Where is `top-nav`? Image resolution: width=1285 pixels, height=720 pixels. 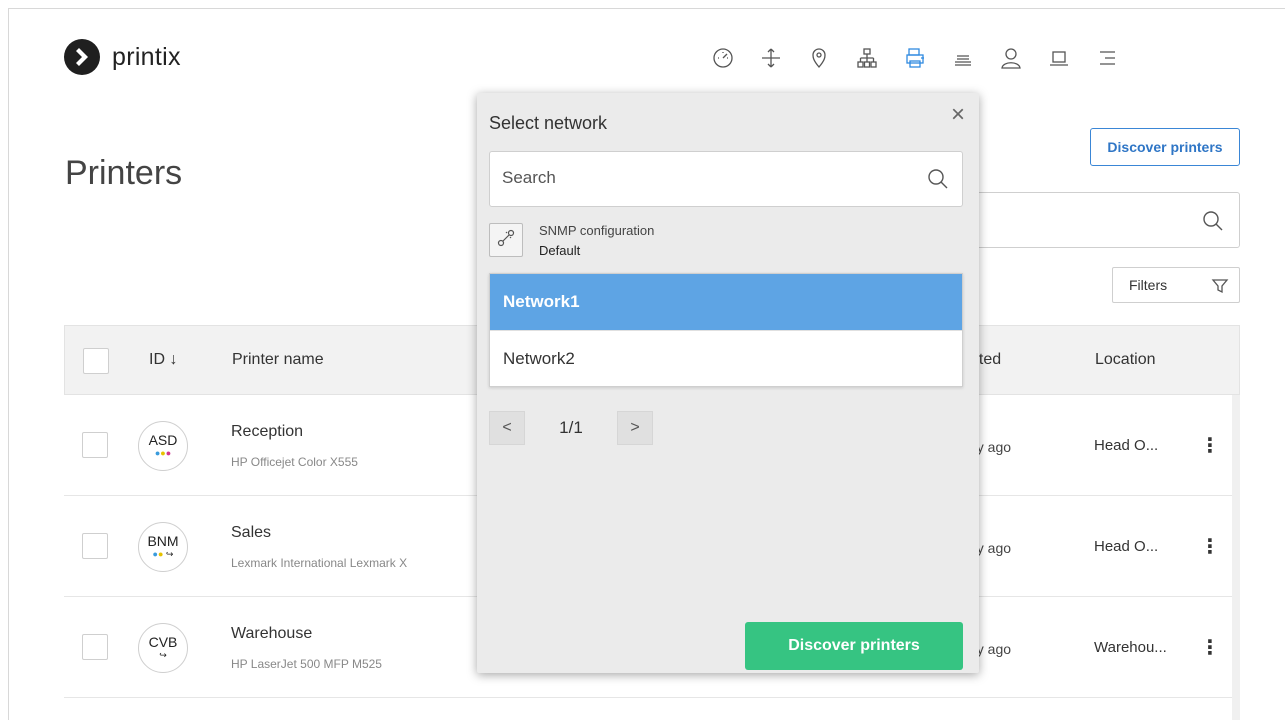
top-nav is located at coordinates (915, 58).